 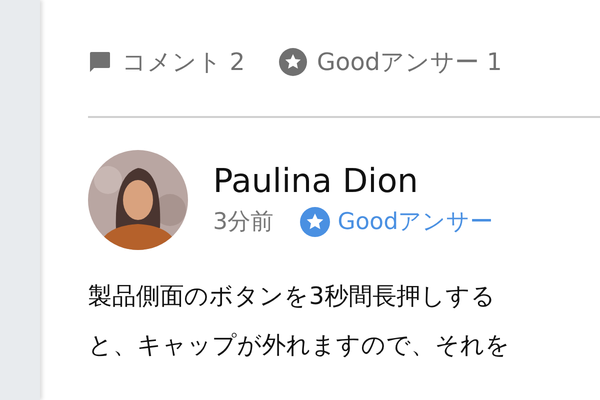 What do you see at coordinates (416, 222) in the screenshot?
I see `good-answer-label: Goodアンサー` at bounding box center [416, 222].